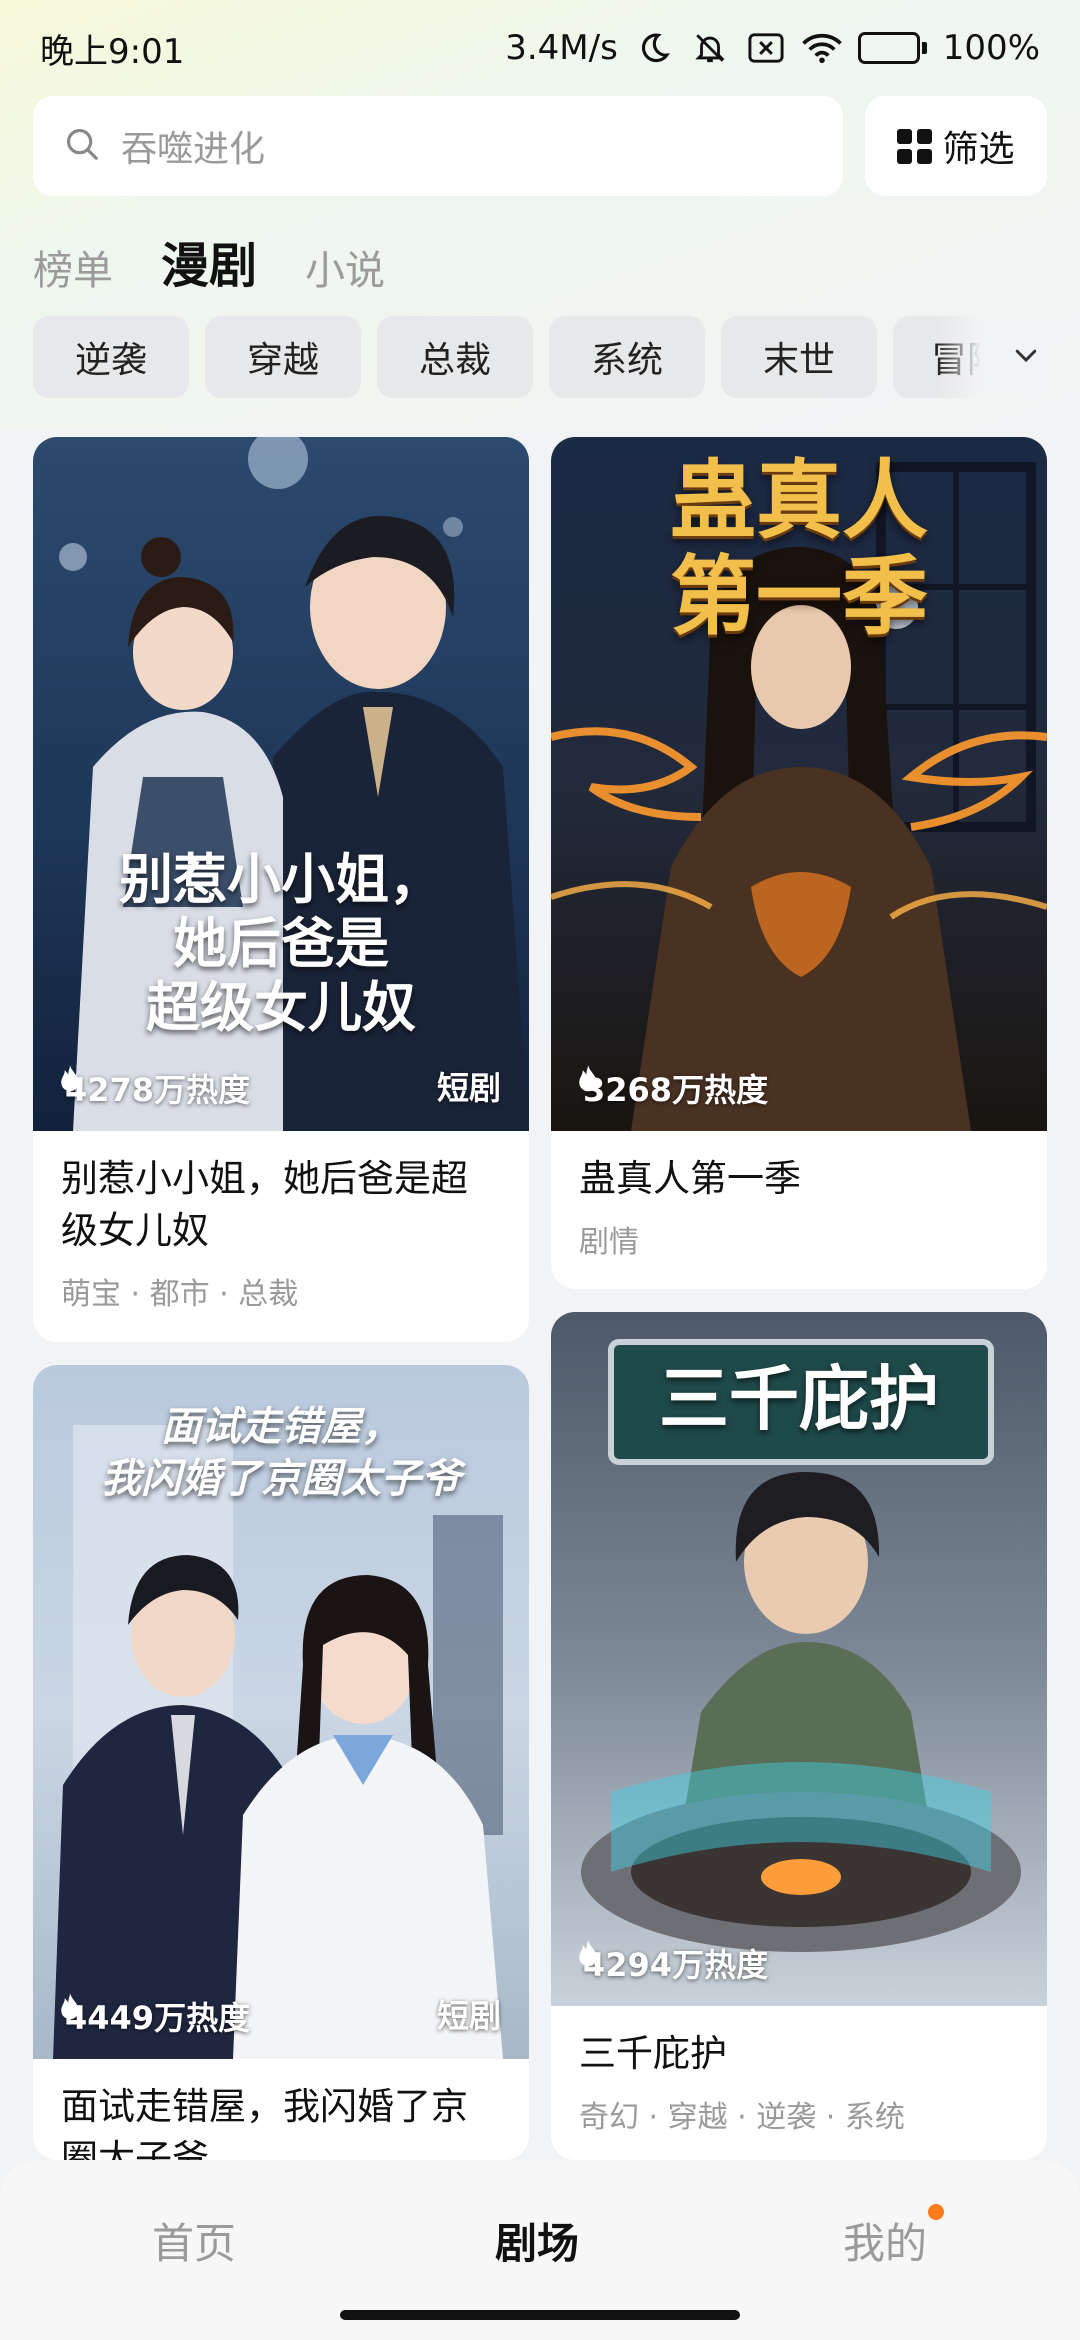 This screenshot has height=2340, width=1080. Describe the element at coordinates (82, 146) in the screenshot. I see `search-icon` at that location.